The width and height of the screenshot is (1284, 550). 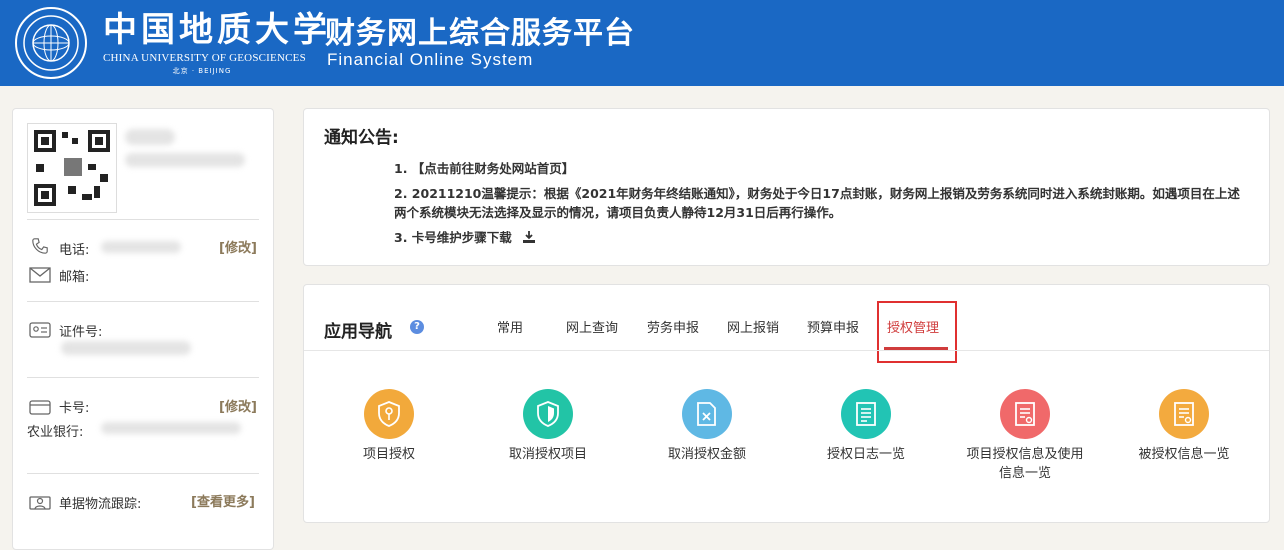 What do you see at coordinates (388, 454) in the screenshot?
I see `app-label: 项目授权` at bounding box center [388, 454].